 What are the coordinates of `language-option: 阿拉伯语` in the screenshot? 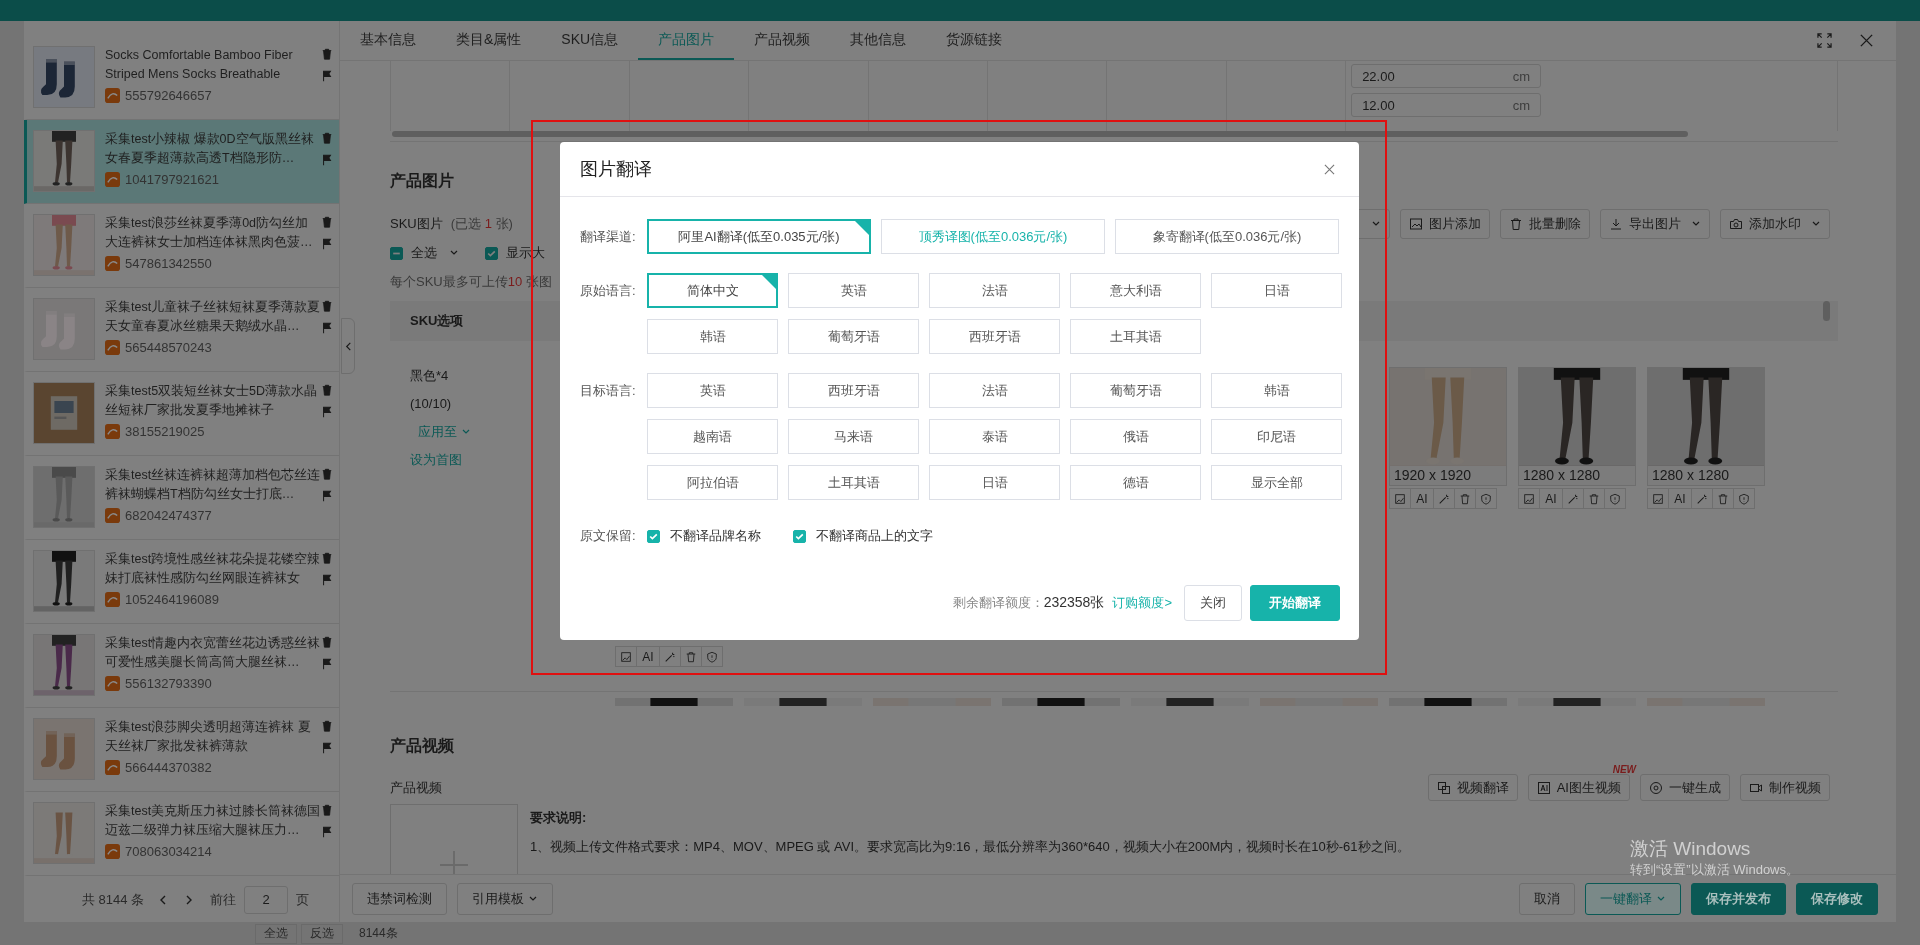 It's located at (712, 482).